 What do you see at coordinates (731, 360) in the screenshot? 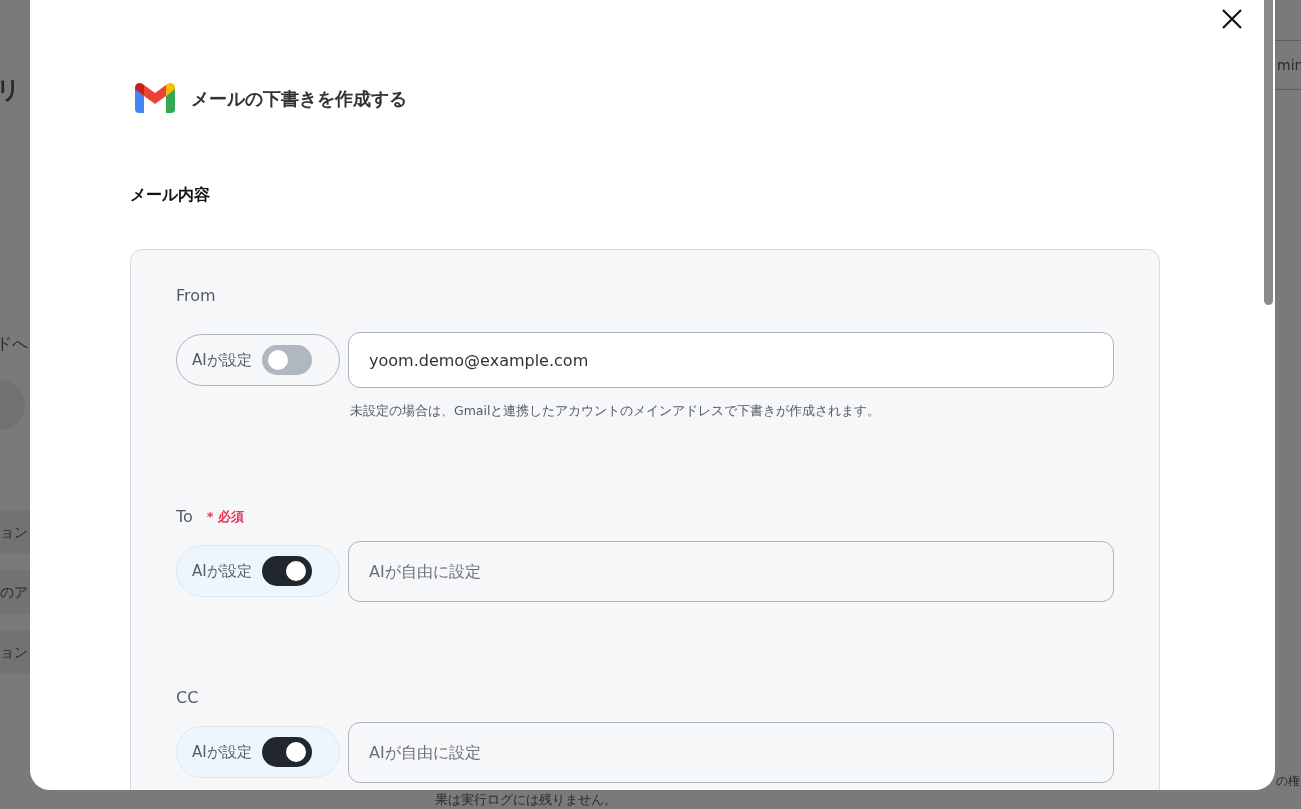
I see `input-field: yoom.demo@example.com` at bounding box center [731, 360].